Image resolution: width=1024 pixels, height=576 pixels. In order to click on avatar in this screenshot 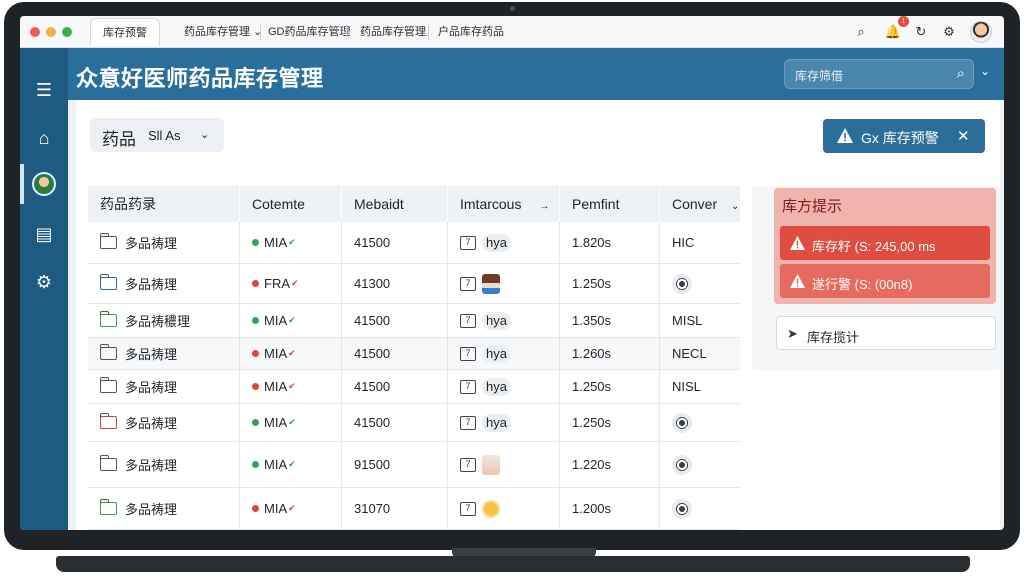, I will do `click(981, 32)`.